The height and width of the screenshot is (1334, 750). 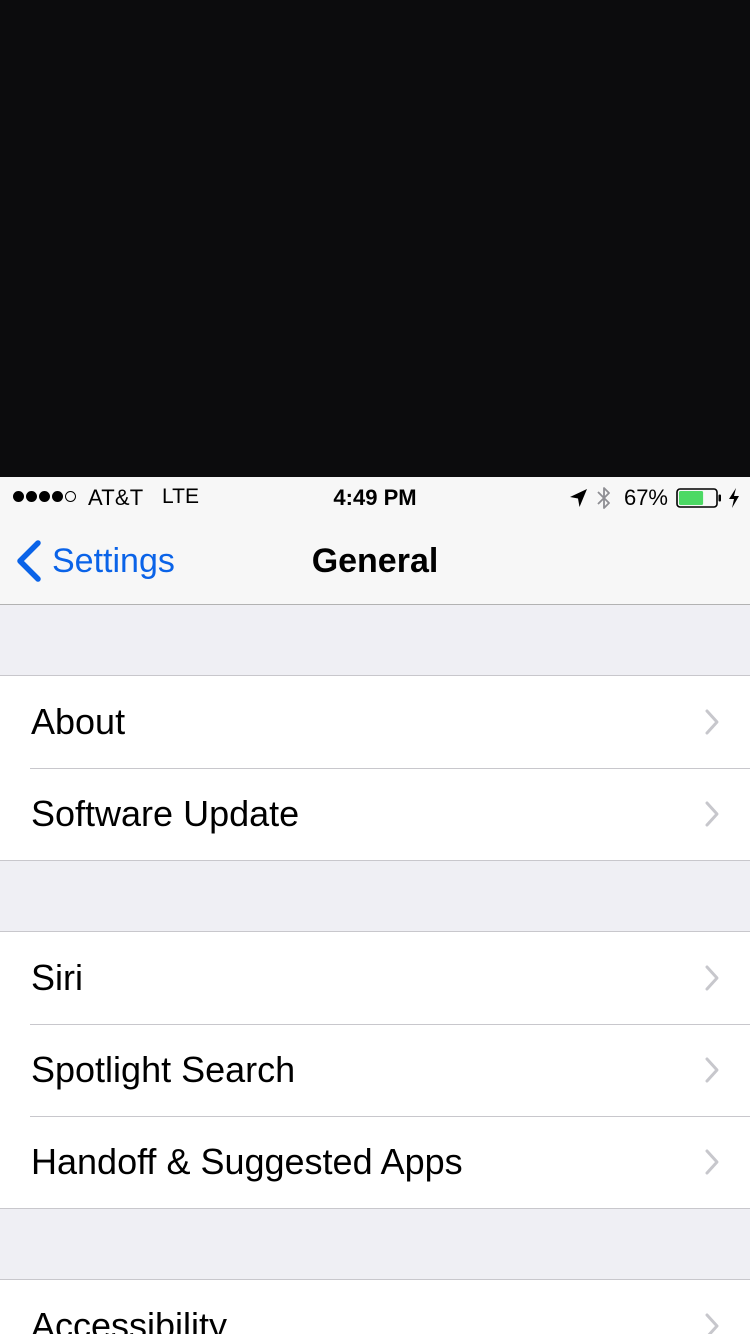 I want to click on battery-percentage: 67%, so click(x=645, y=497).